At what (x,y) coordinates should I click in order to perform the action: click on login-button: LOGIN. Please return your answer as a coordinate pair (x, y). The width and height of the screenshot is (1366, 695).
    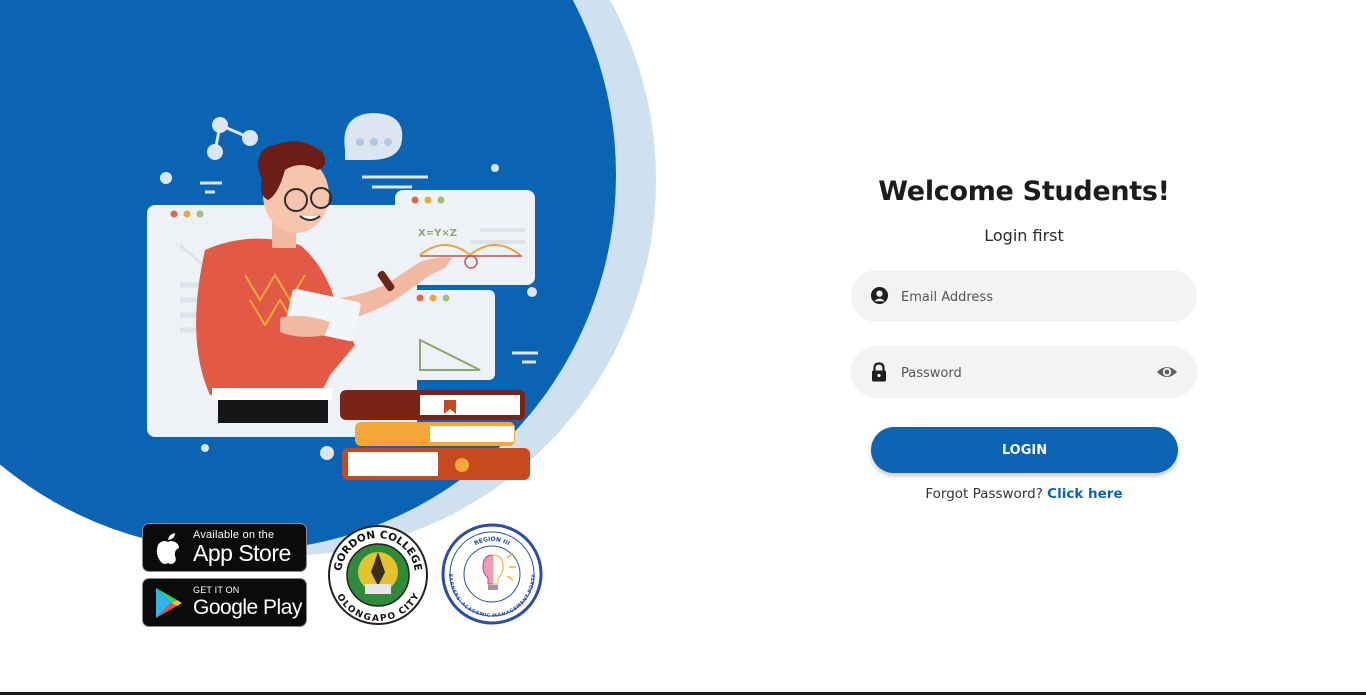
    Looking at the image, I should click on (1024, 450).